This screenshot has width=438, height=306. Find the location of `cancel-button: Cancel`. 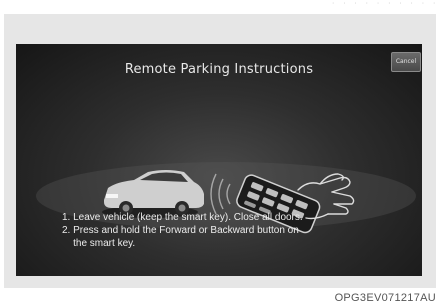

cancel-button: Cancel is located at coordinates (406, 62).